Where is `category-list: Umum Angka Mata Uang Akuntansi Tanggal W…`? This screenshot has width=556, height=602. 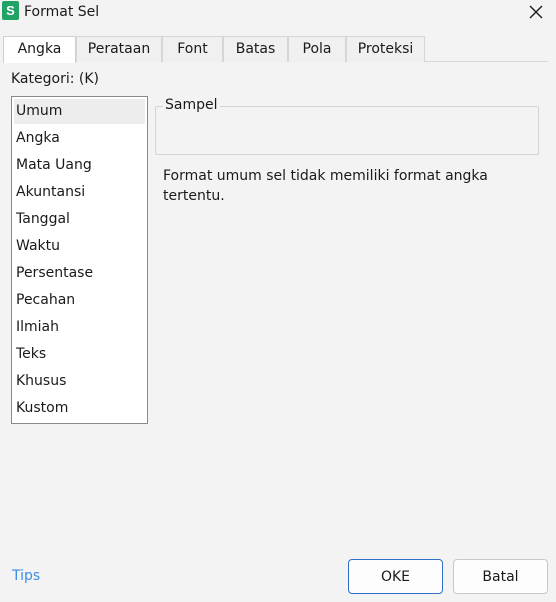 category-list: Umum Angka Mata Uang Akuntansi Tanggal W… is located at coordinates (79, 260).